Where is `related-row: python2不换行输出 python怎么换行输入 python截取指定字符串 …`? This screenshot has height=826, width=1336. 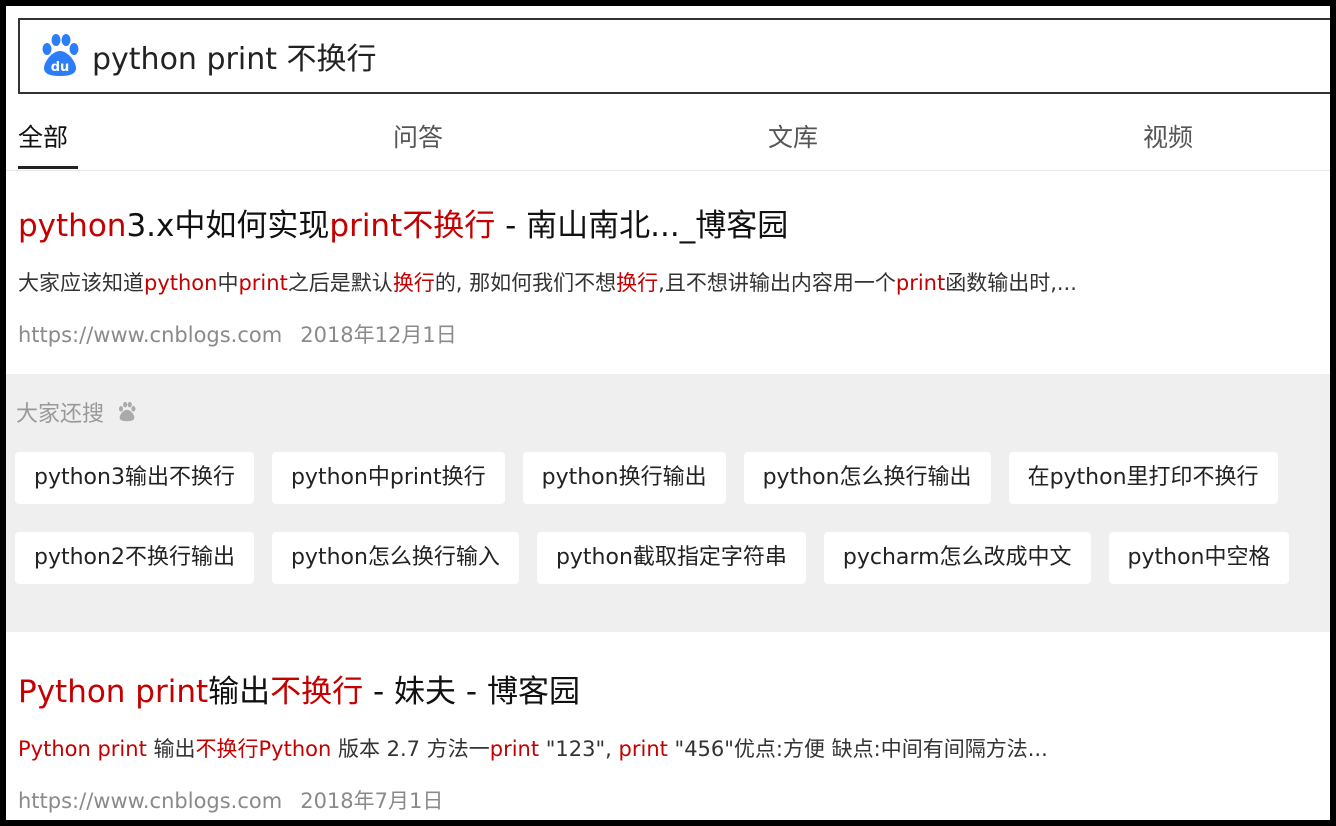
related-row: python2不换行输出 python怎么换行输入 python截取指定字符串 … is located at coordinates (652, 558).